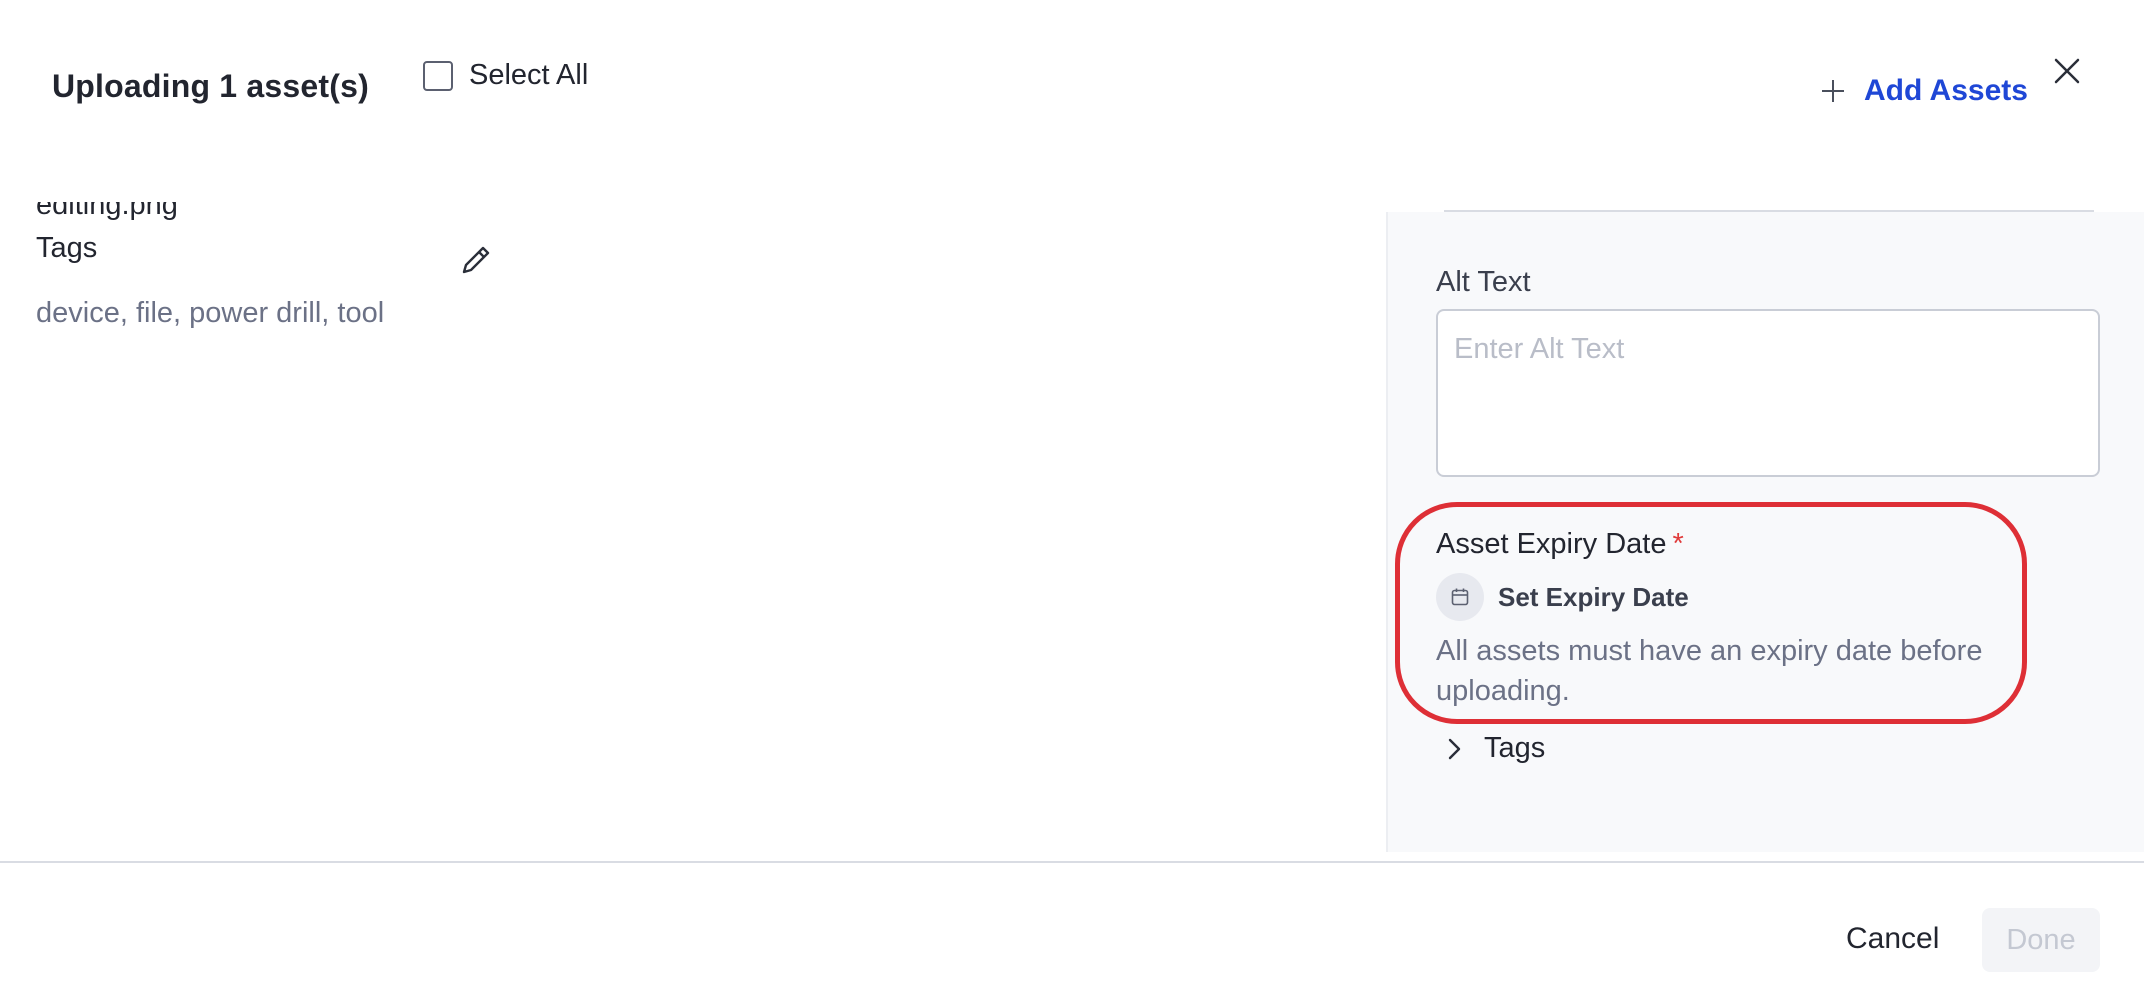 The height and width of the screenshot is (1008, 2144). What do you see at coordinates (1515, 748) in the screenshot?
I see `tags-section-label: Tags` at bounding box center [1515, 748].